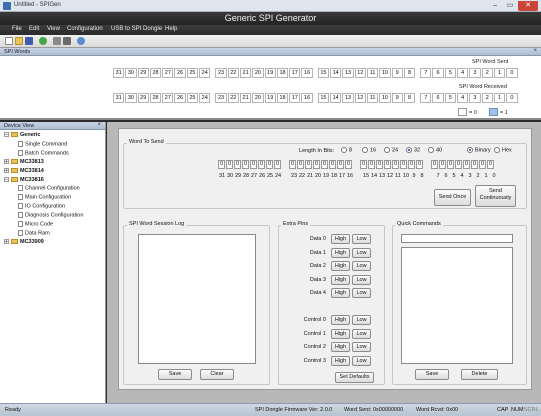 This screenshot has height=416, width=541. I want to click on tree-item-mc33814: + MC33814, so click(24, 171).